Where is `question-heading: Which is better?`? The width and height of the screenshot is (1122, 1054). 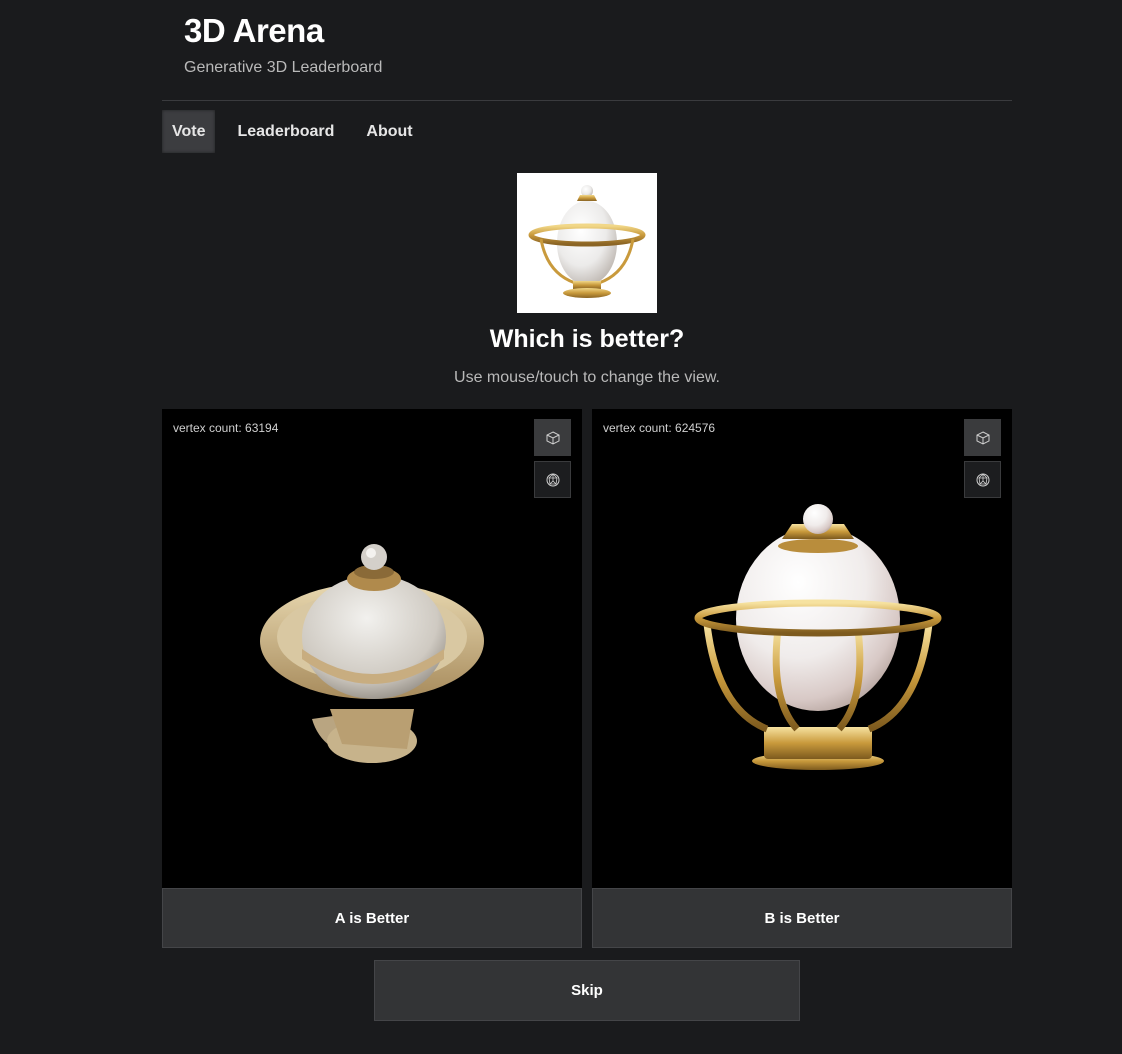
question-heading: Which is better? is located at coordinates (587, 339).